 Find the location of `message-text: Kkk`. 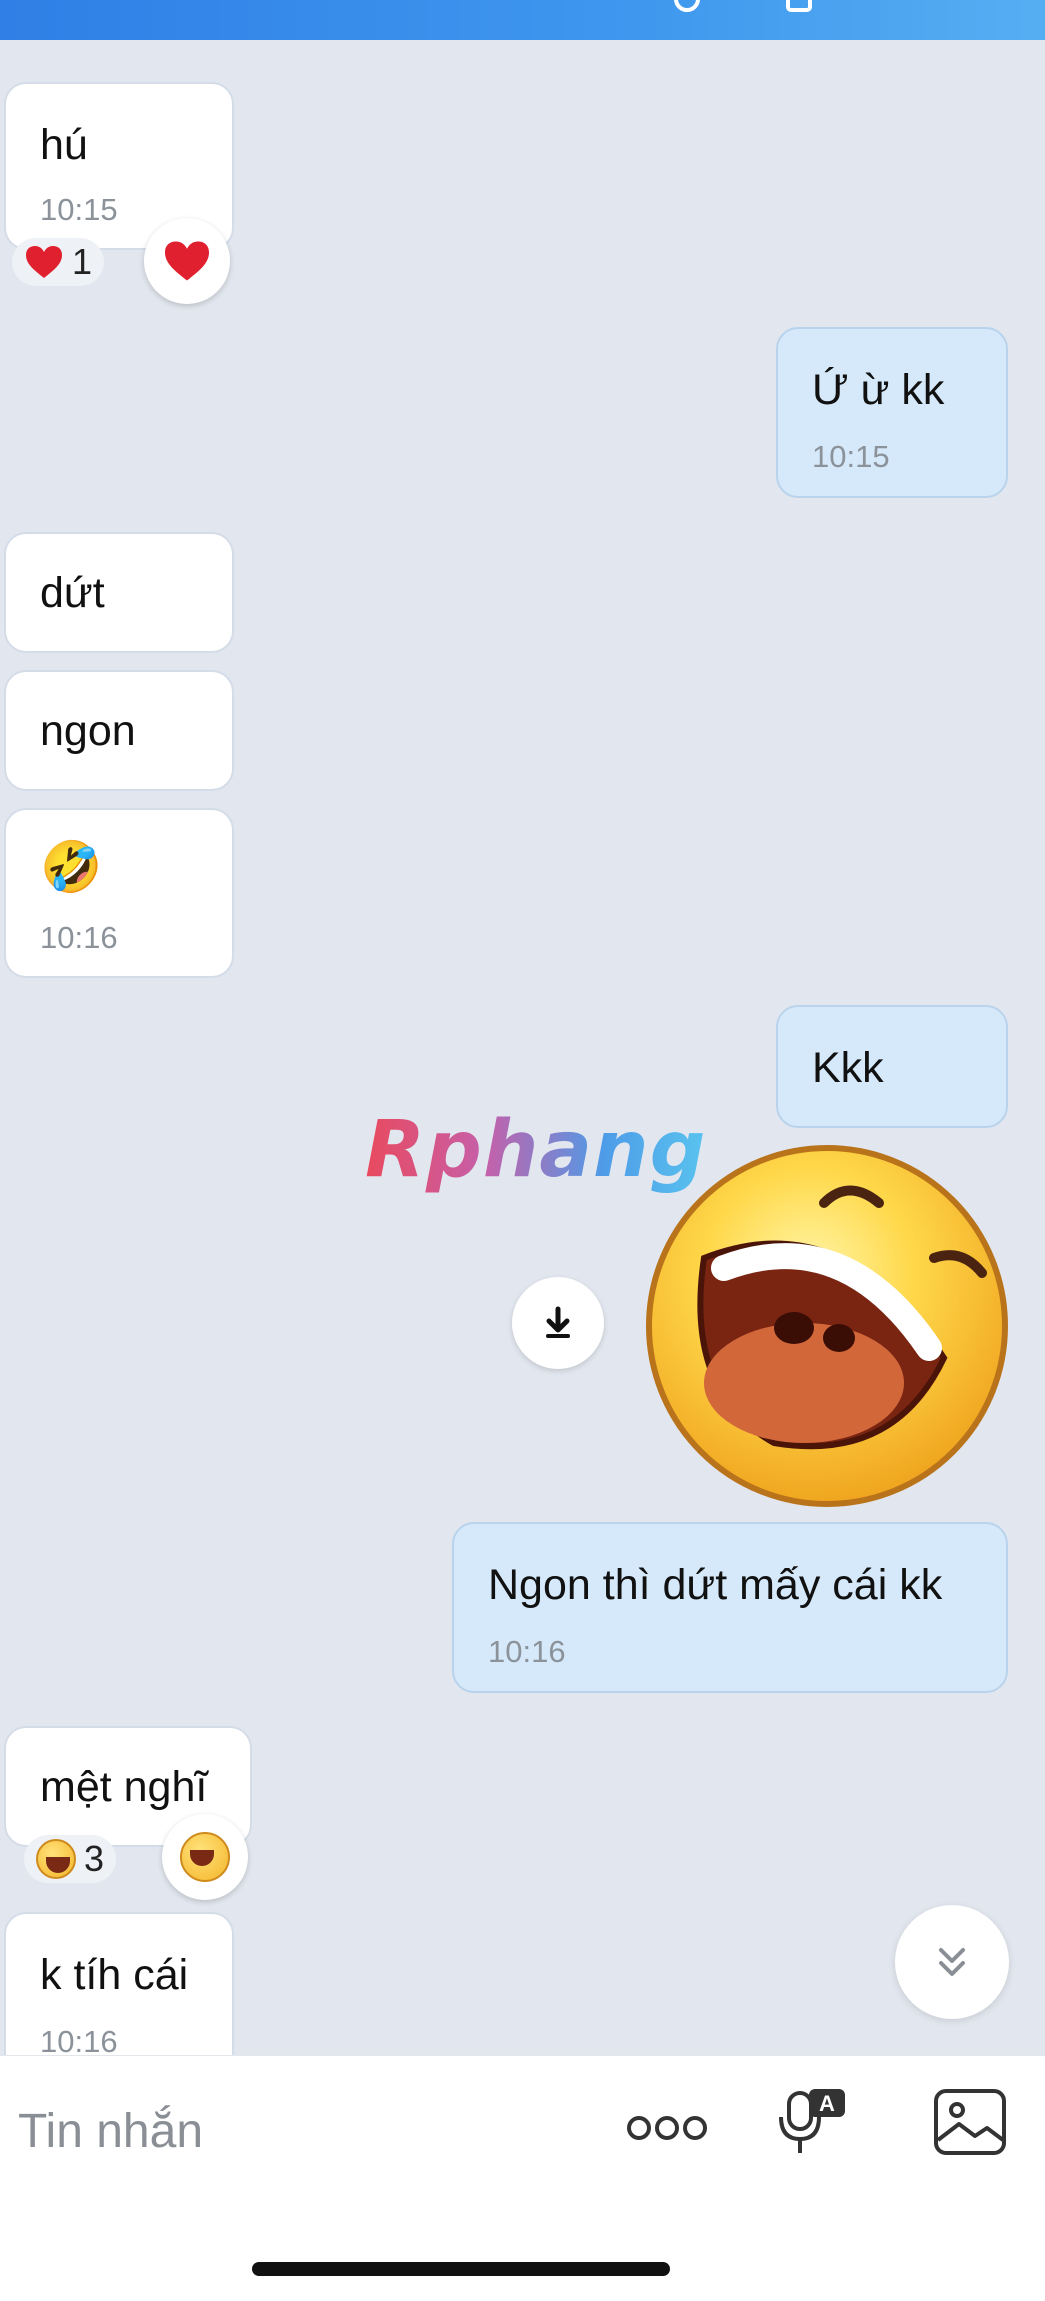

message-text: Kkk is located at coordinates (848, 1068).